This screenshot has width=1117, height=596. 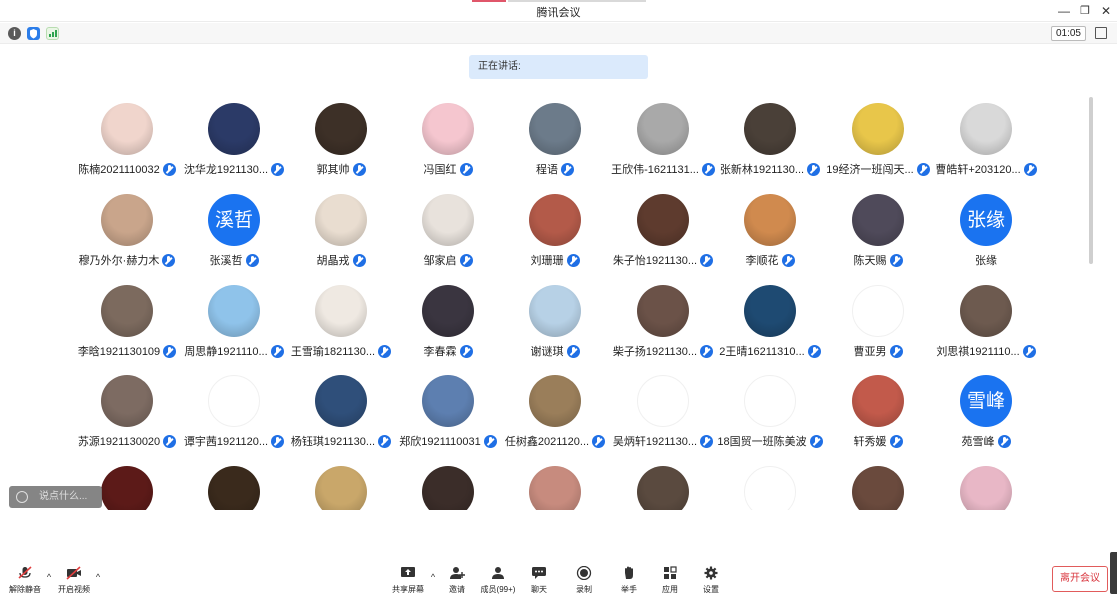 What do you see at coordinates (1091, 180) in the screenshot?
I see `grid-scrollbar` at bounding box center [1091, 180].